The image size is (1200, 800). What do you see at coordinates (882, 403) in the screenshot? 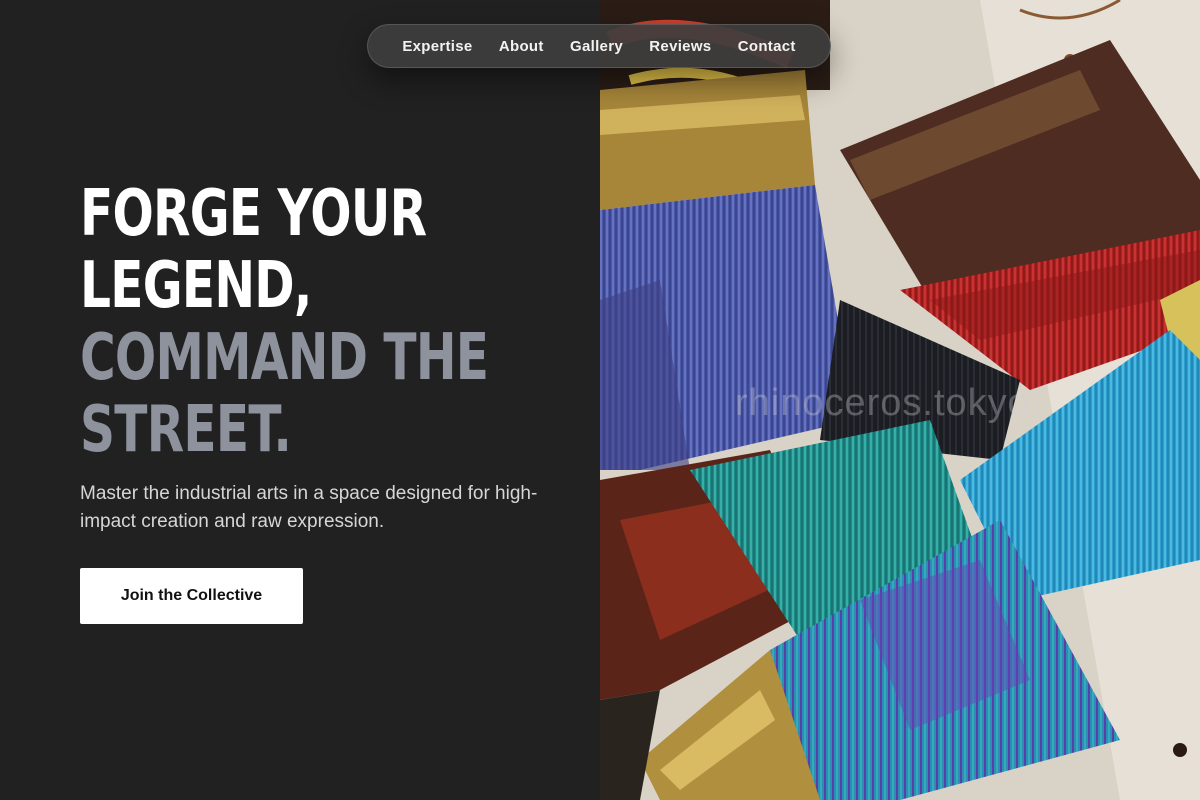
I see `image-watermark: rhinoceros.tokyo` at bounding box center [882, 403].